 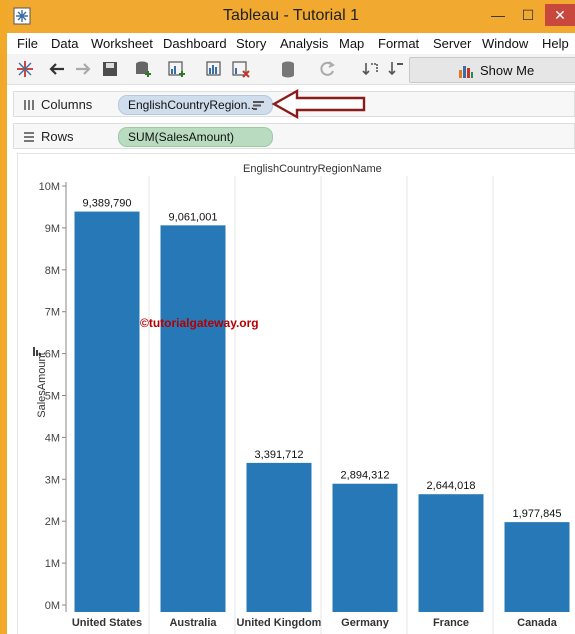 What do you see at coordinates (52, 229) in the screenshot?
I see `y-tick-label: 9M` at bounding box center [52, 229].